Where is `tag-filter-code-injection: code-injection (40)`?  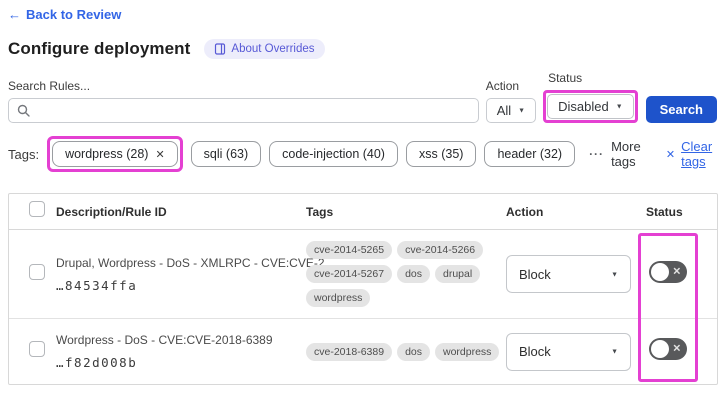
tag-filter-code-injection: code-injection (40) is located at coordinates (333, 154).